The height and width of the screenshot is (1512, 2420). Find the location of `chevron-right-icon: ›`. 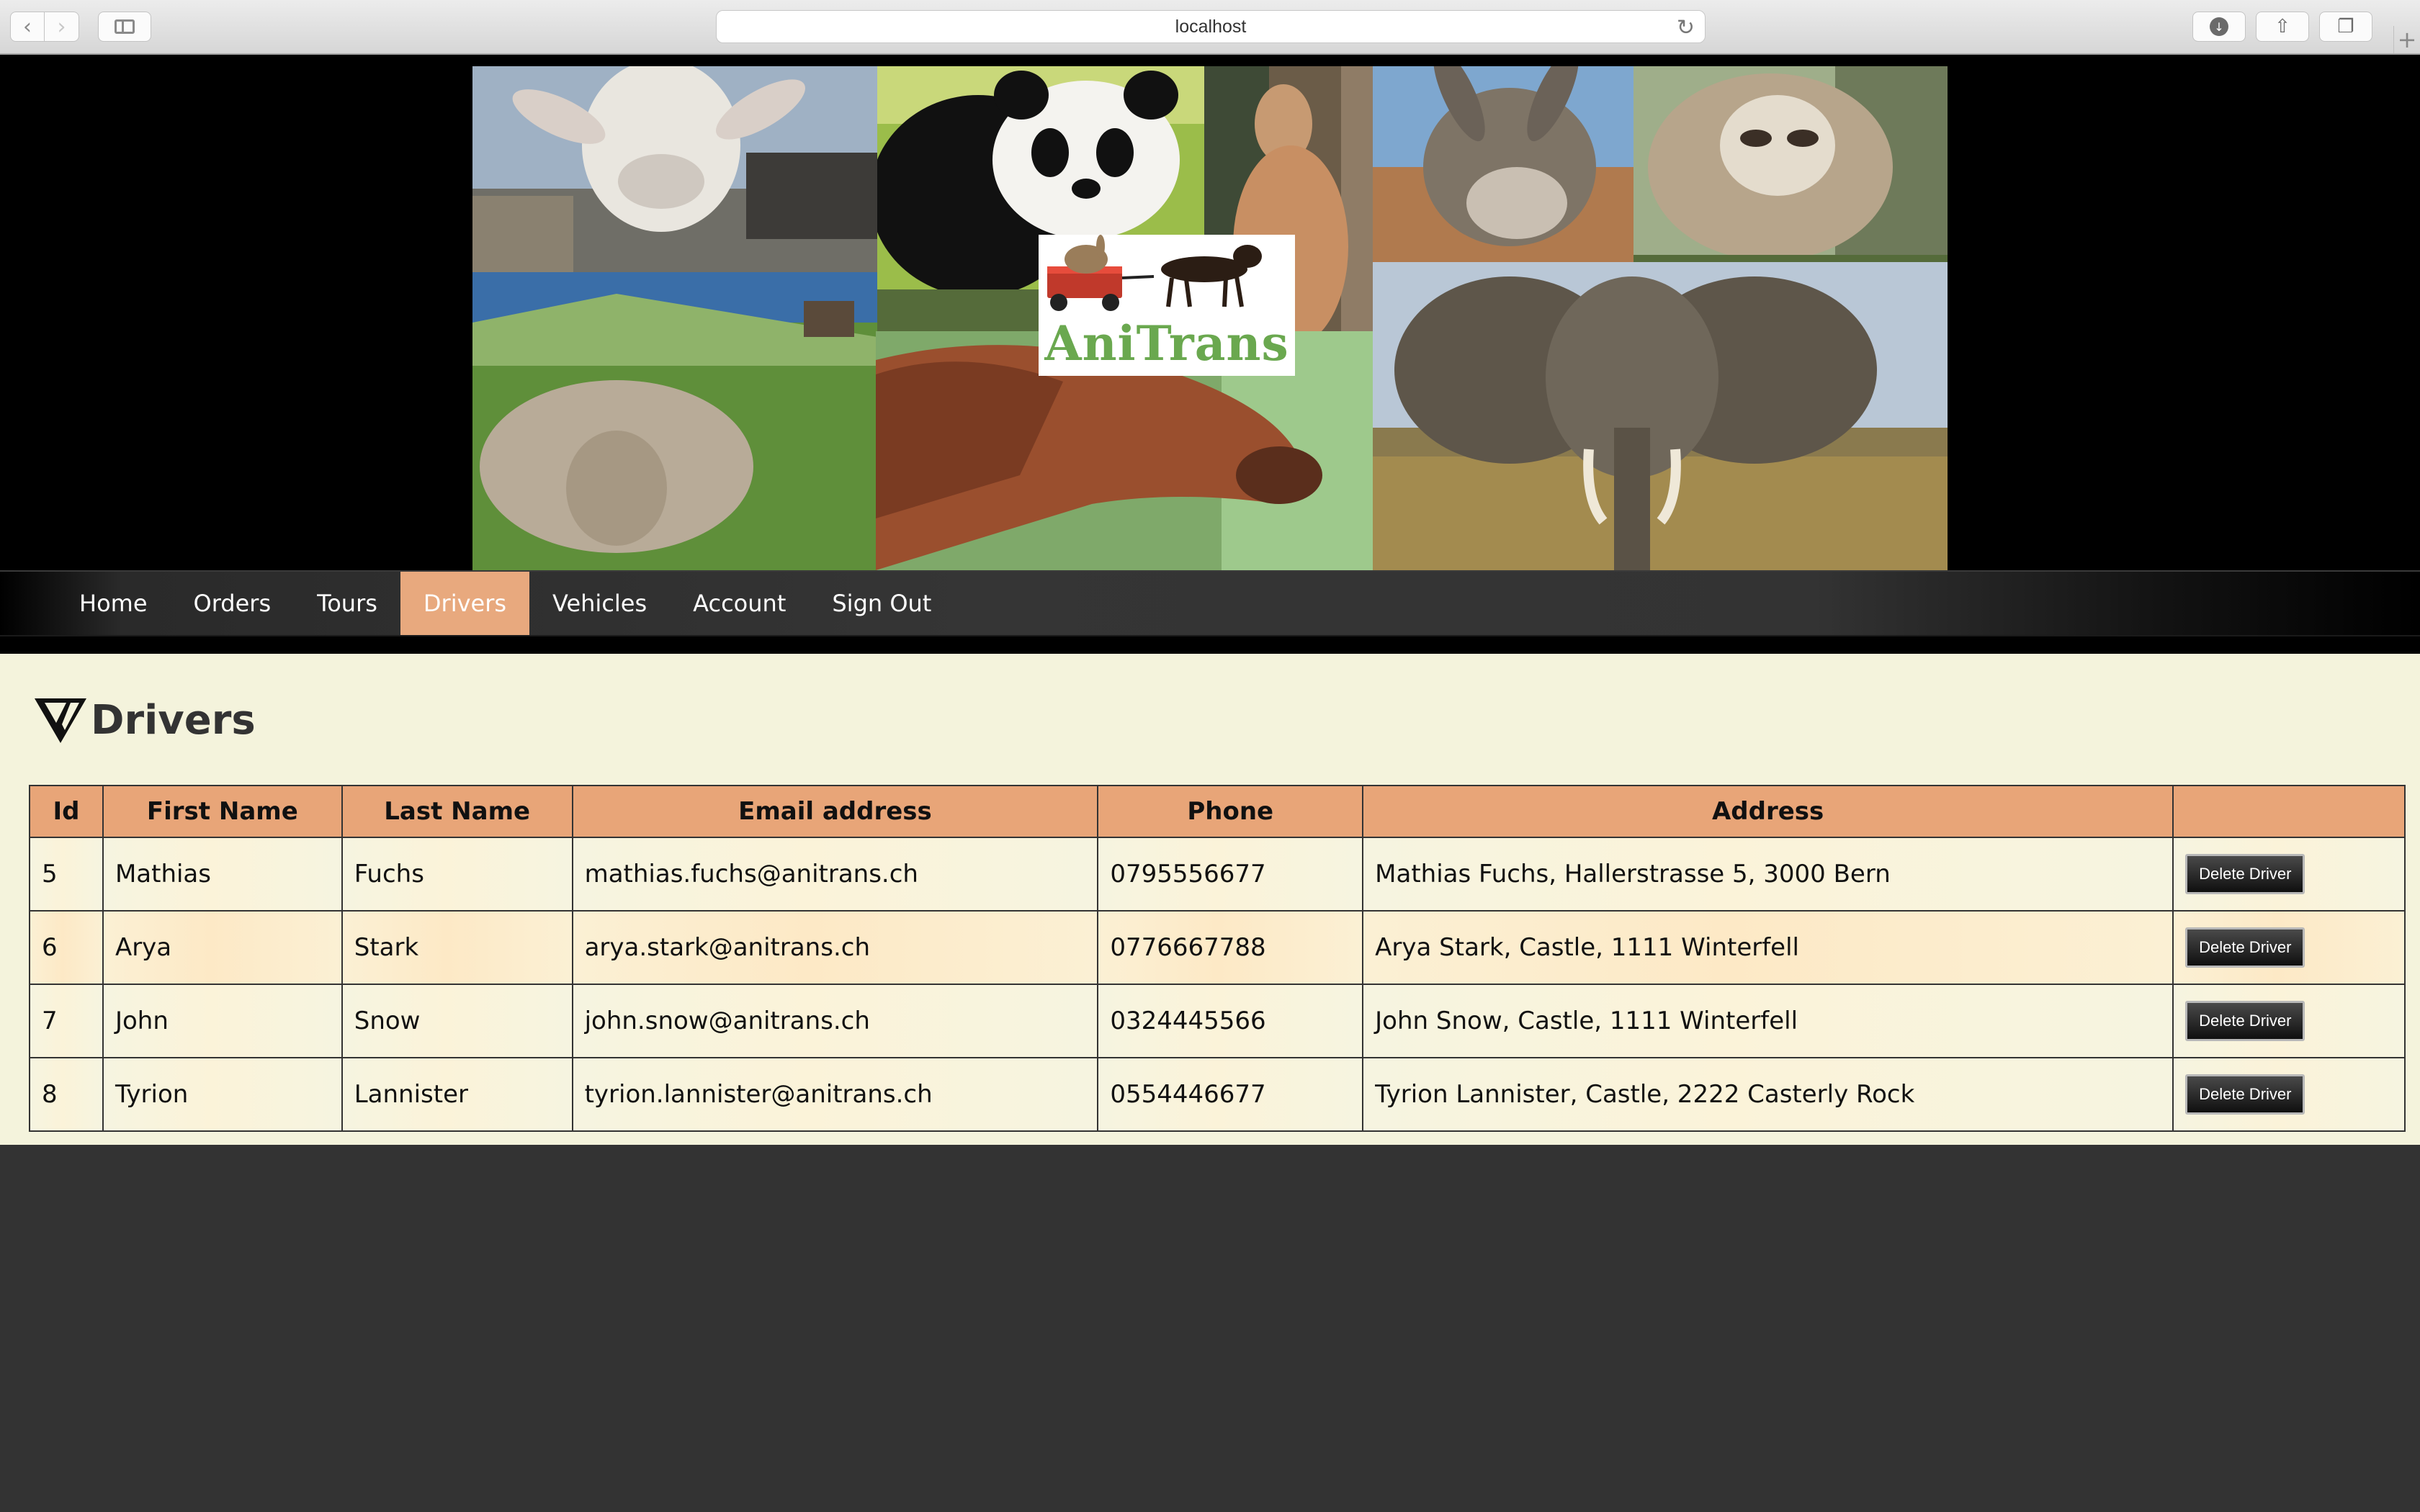

chevron-right-icon: › is located at coordinates (62, 27).